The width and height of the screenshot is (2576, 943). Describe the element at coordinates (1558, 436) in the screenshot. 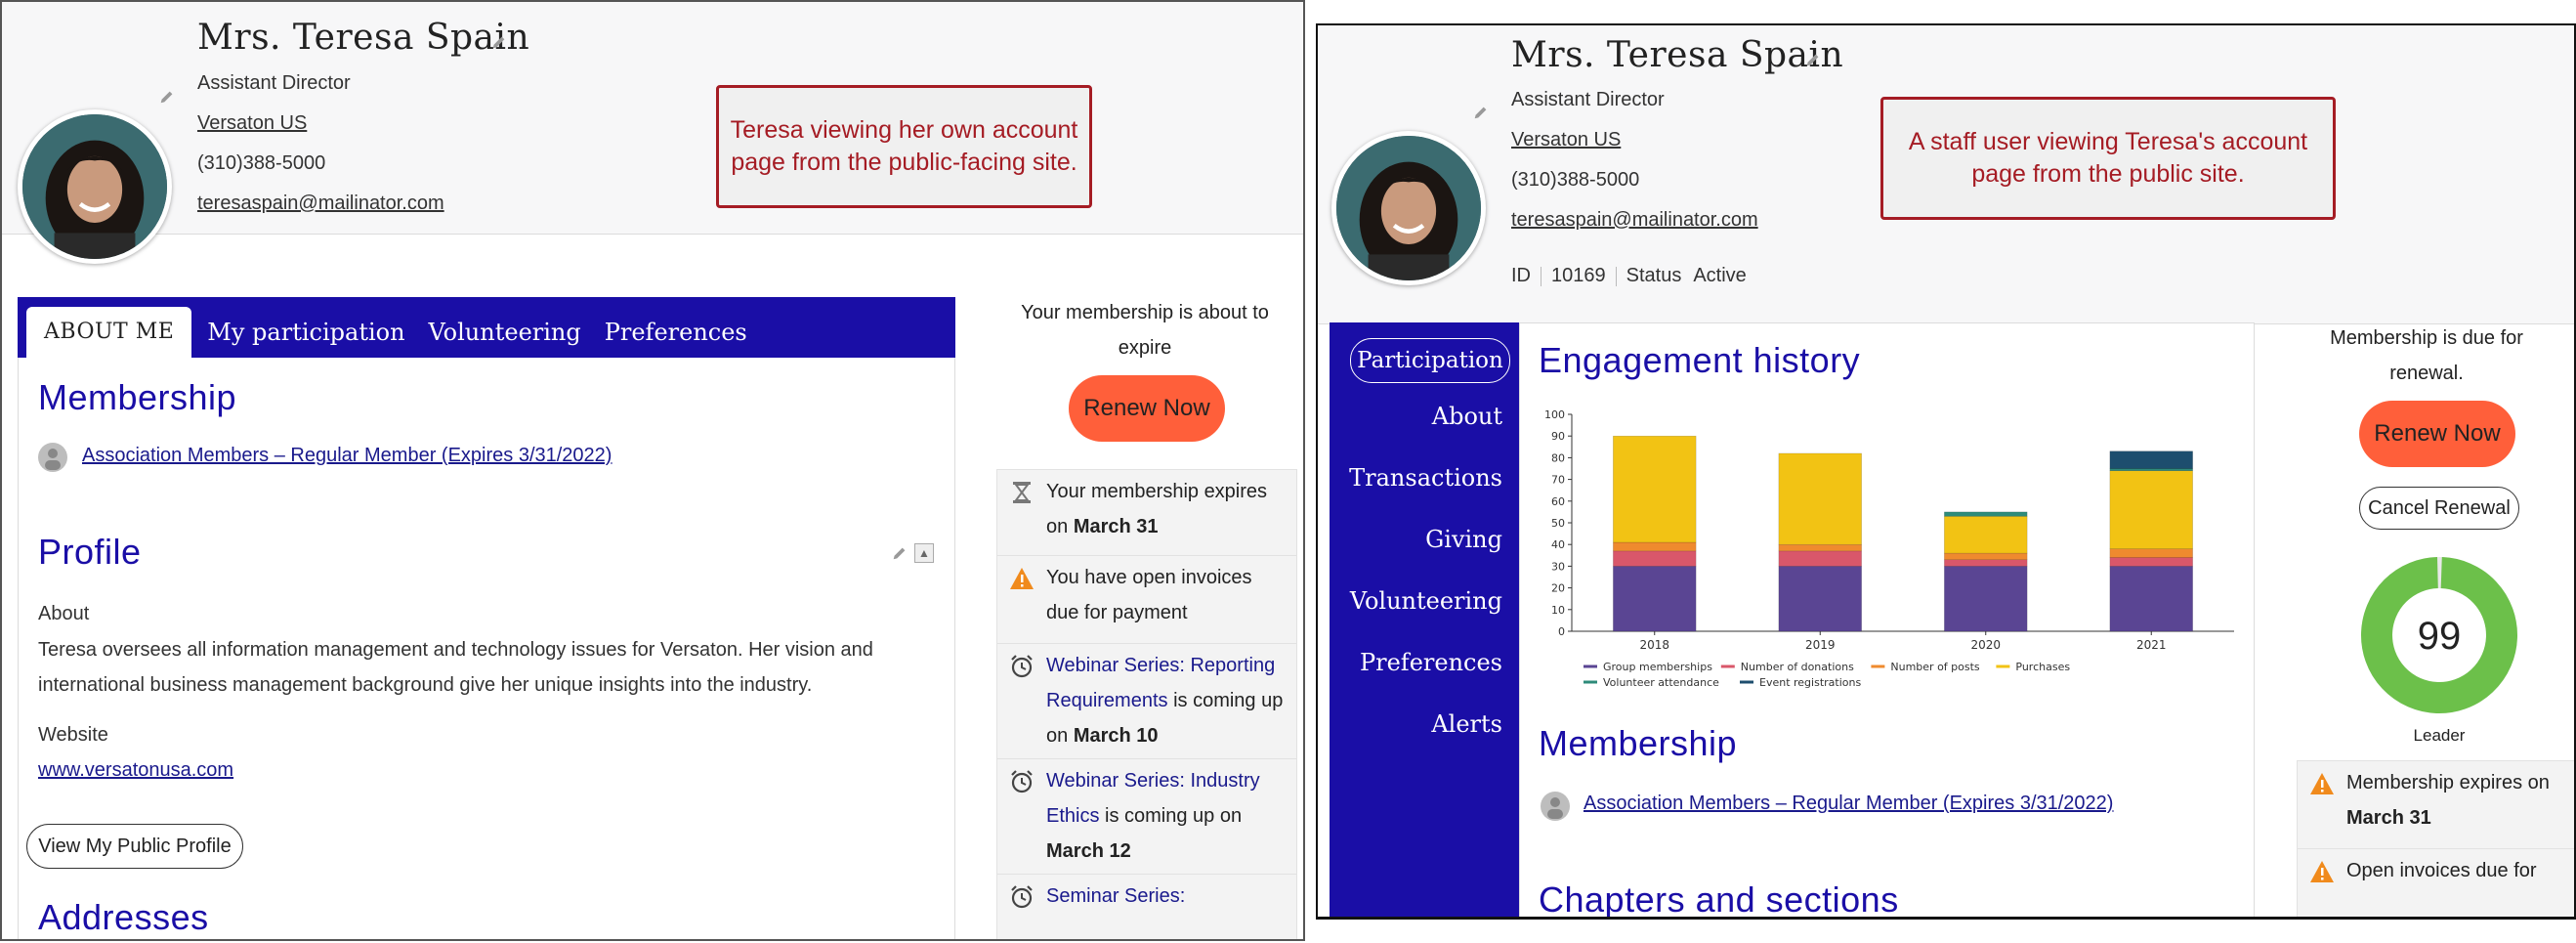

I see `y-tick-label: 90` at that location.